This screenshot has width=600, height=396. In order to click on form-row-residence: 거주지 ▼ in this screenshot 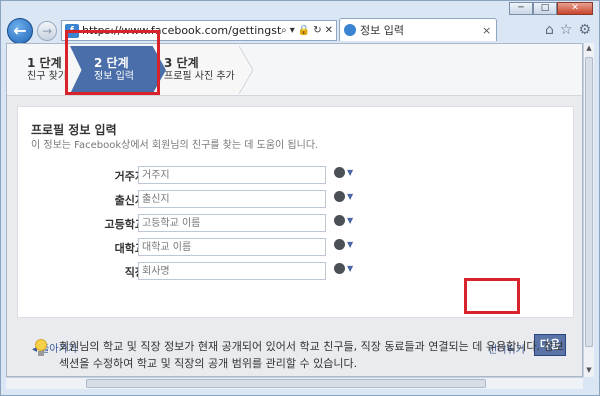, I will do `click(296, 175)`.